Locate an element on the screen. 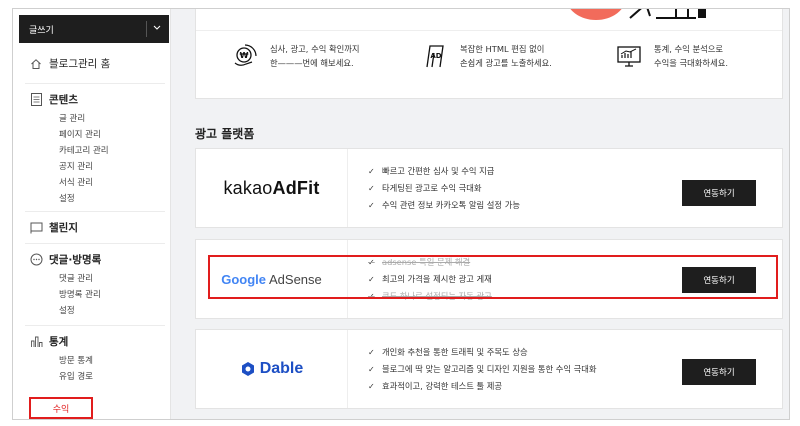  feature-stats-line2: 수익을 극대화하세요. is located at coordinates (691, 63).